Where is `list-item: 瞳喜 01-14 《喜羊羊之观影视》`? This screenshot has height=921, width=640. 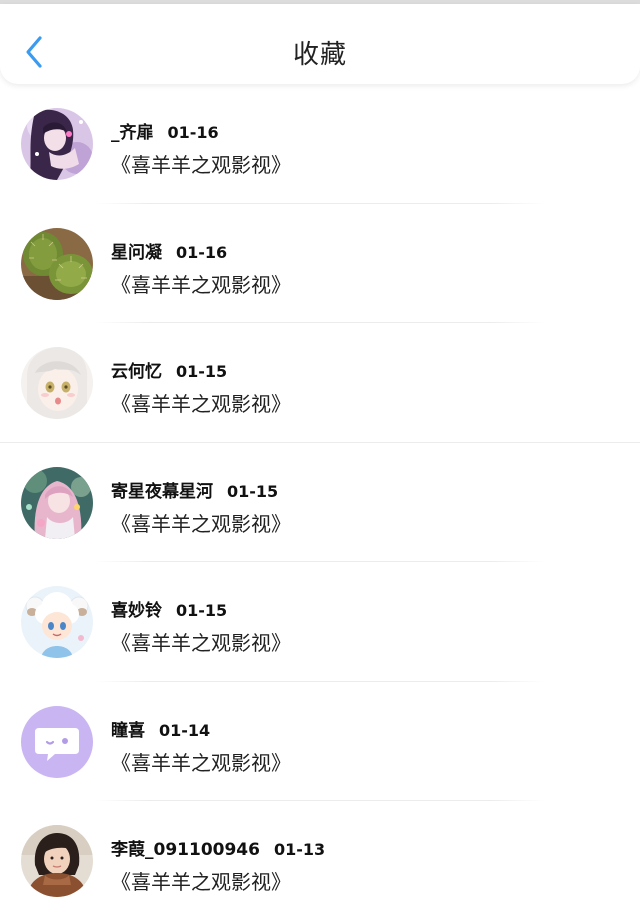
list-item: 瞳喜 01-14 《喜羊羊之观影视》 is located at coordinates (320, 741).